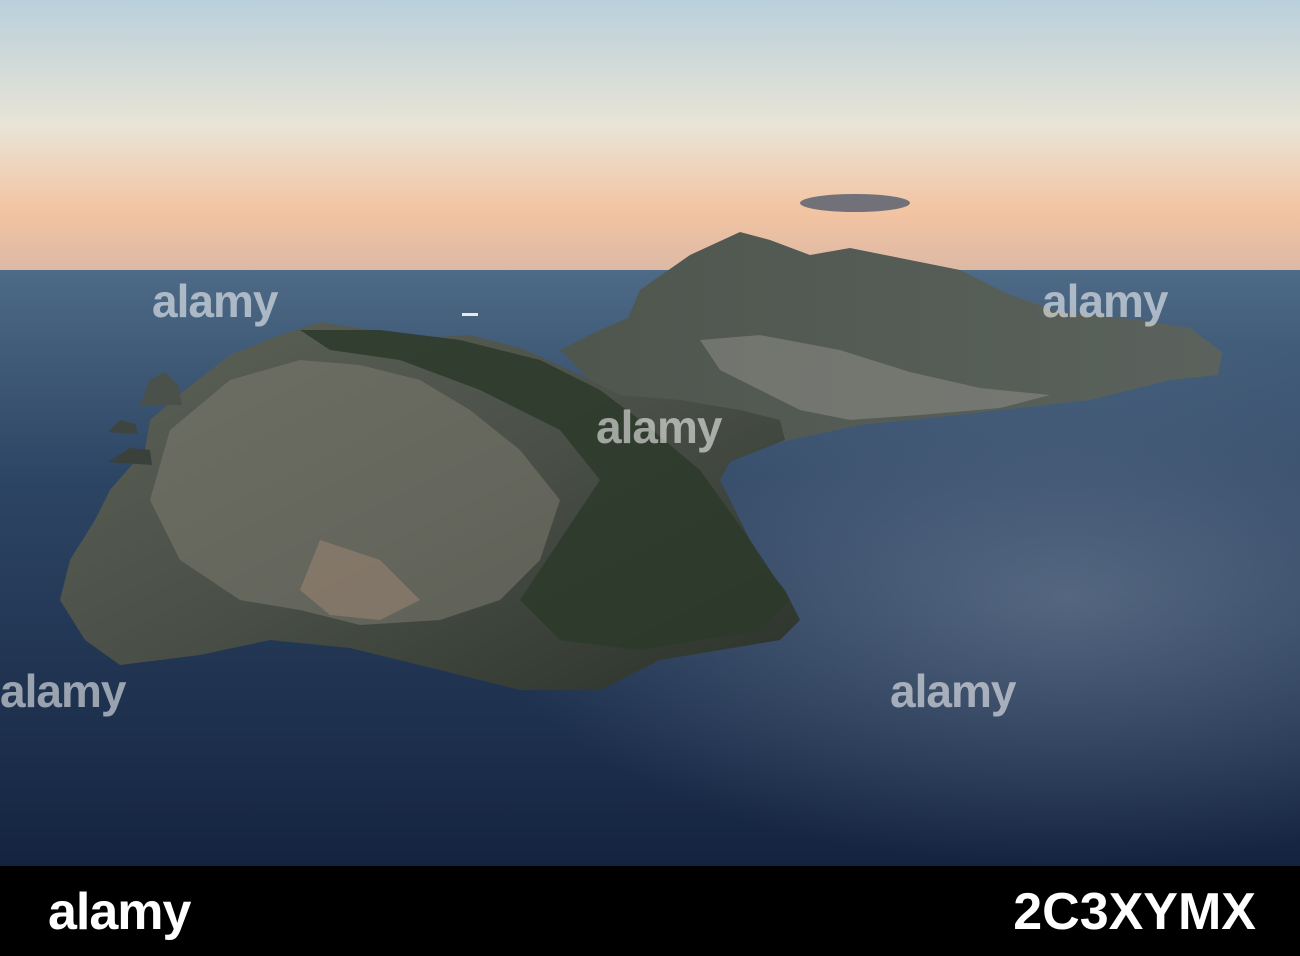 This screenshot has height=956, width=1300. What do you see at coordinates (855, 203) in the screenshot?
I see `cloud` at bounding box center [855, 203].